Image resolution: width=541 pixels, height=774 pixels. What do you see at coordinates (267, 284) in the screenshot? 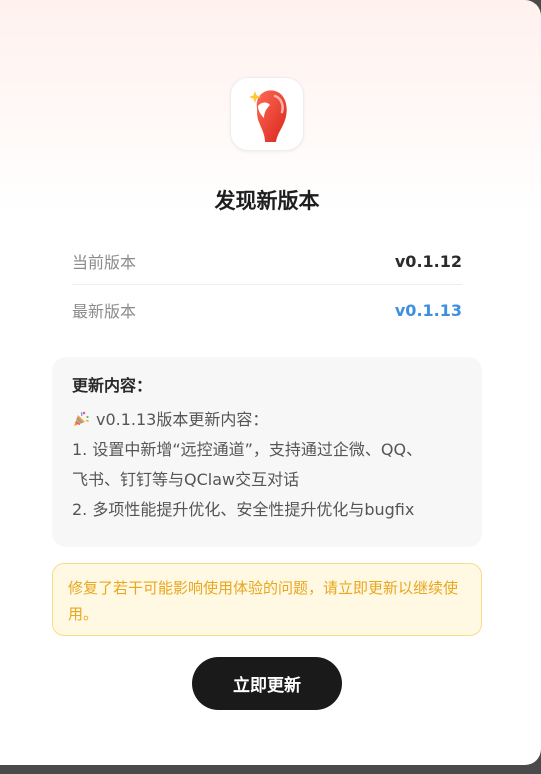
I see `version-divider` at bounding box center [267, 284].